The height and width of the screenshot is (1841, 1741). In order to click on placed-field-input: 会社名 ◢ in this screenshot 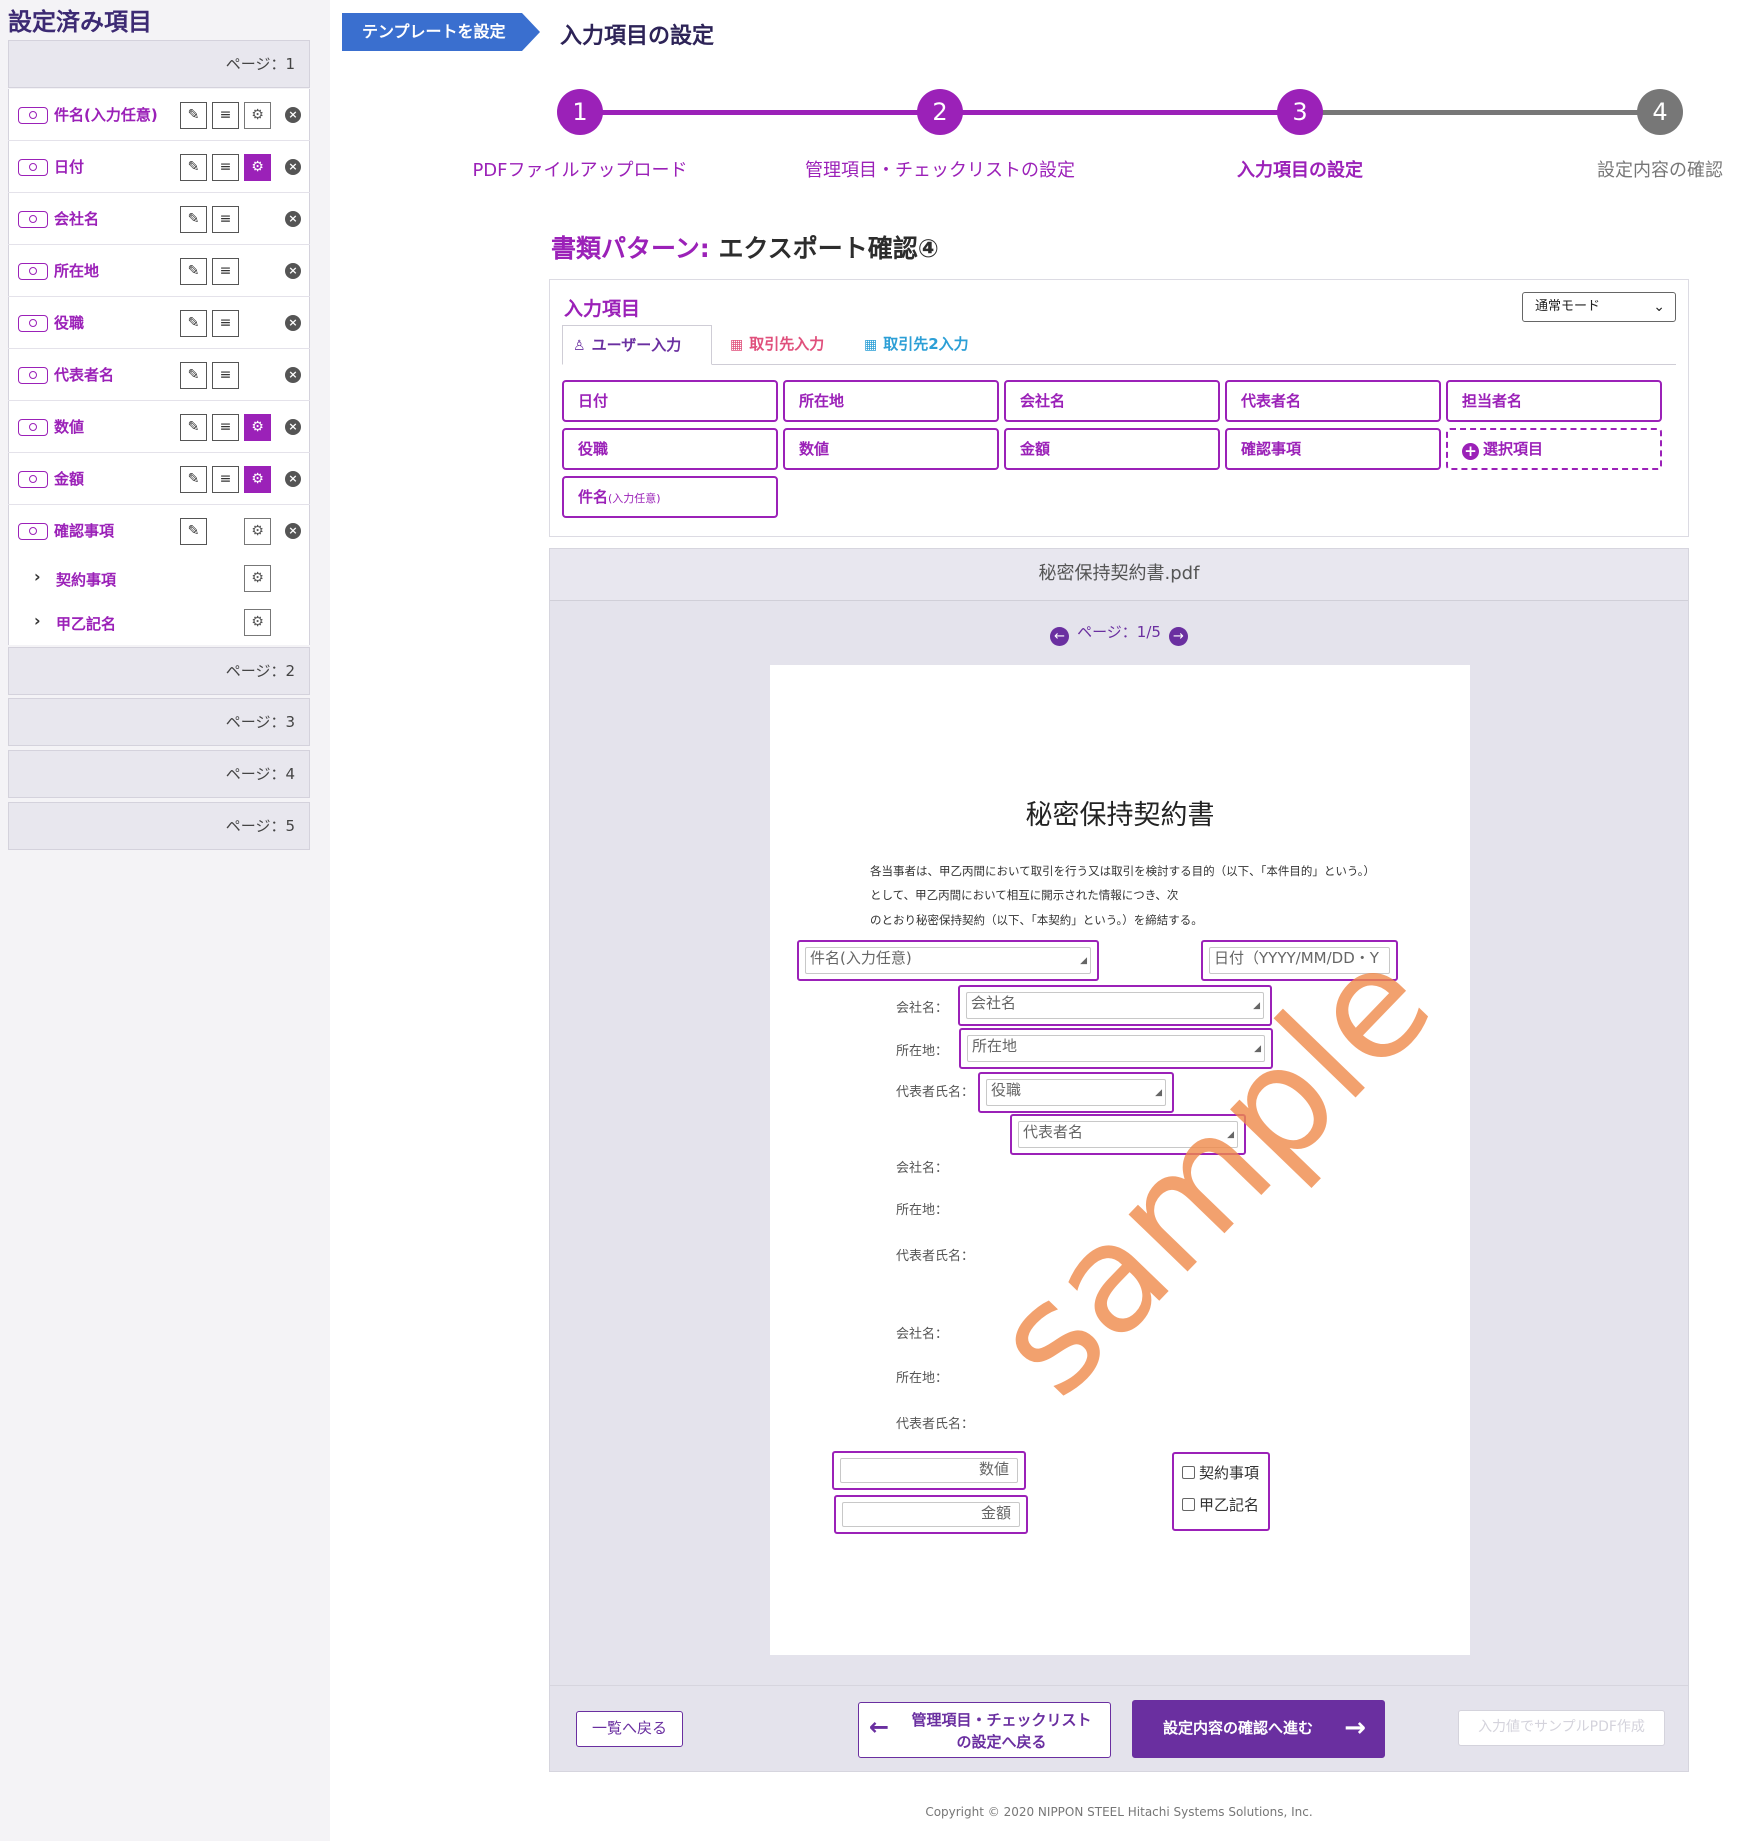, I will do `click(1115, 1005)`.